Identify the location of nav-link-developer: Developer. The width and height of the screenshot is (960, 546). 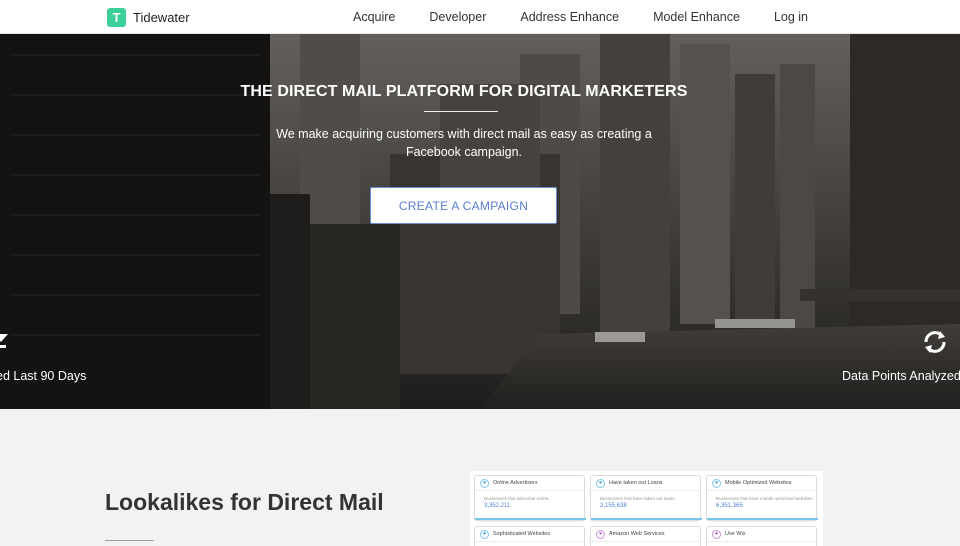
(457, 17).